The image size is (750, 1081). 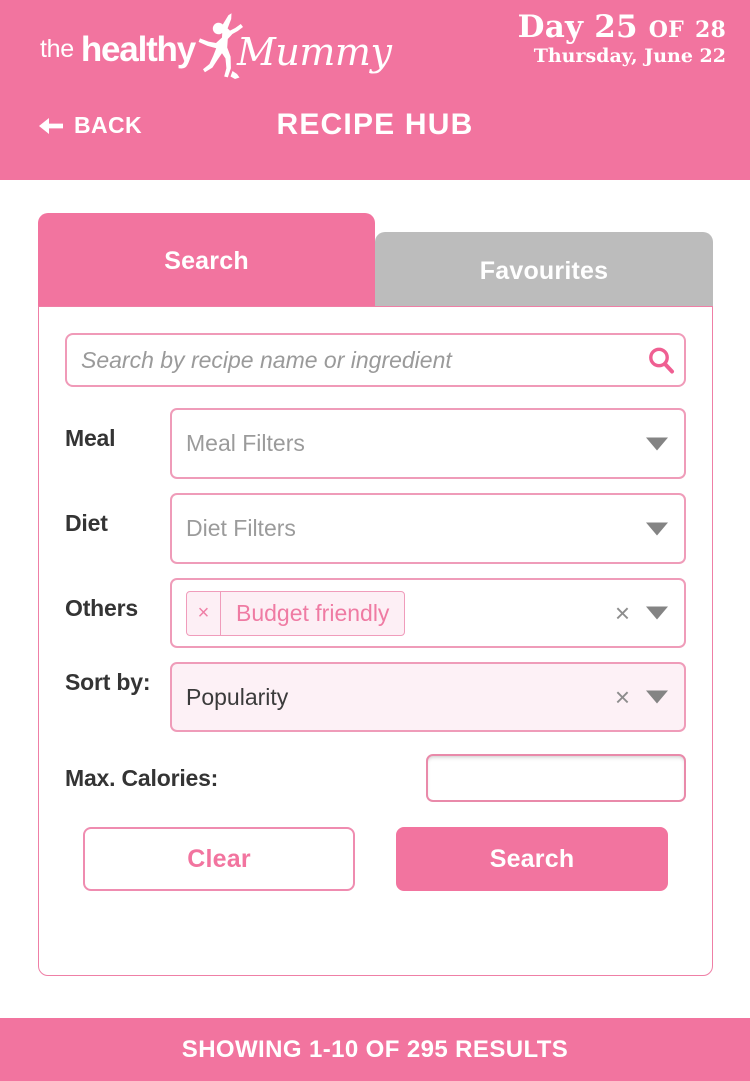 What do you see at coordinates (314, 52) in the screenshot?
I see `logo-mummy-text: Mummy` at bounding box center [314, 52].